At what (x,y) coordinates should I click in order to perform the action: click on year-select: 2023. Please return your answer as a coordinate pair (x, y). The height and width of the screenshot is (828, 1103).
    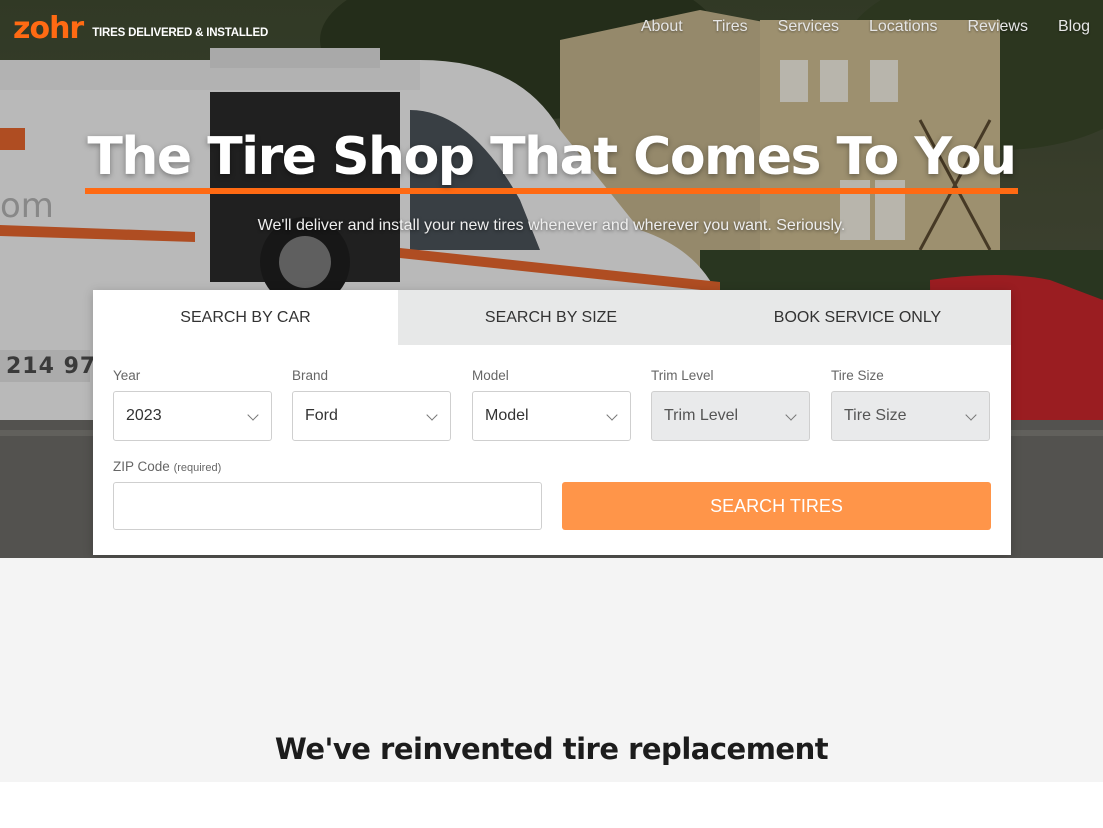
    Looking at the image, I should click on (192, 416).